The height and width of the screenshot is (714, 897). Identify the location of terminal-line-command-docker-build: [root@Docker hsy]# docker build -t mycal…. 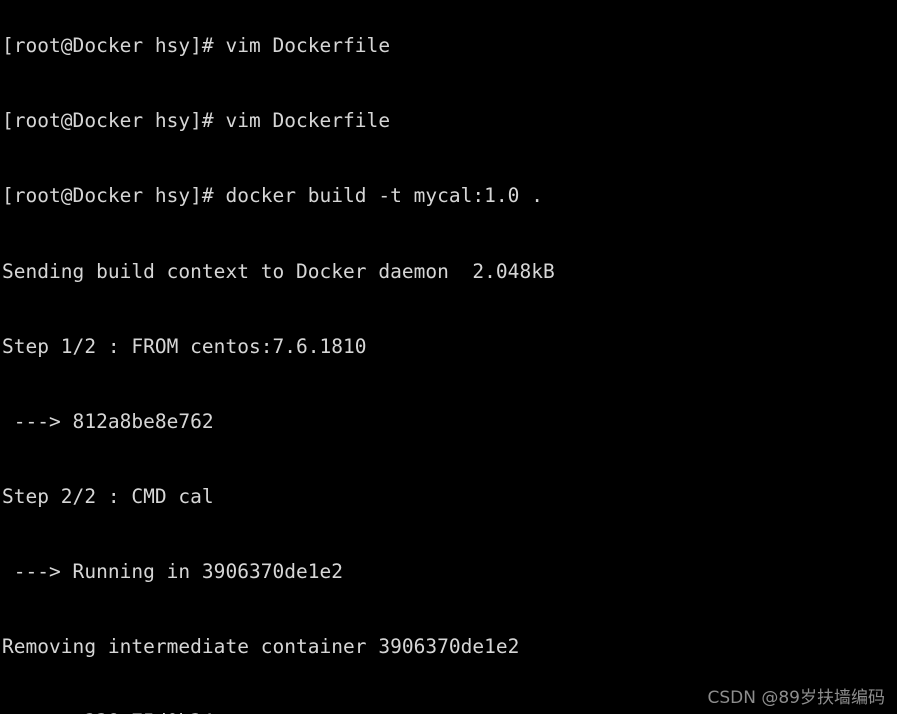
(272, 196).